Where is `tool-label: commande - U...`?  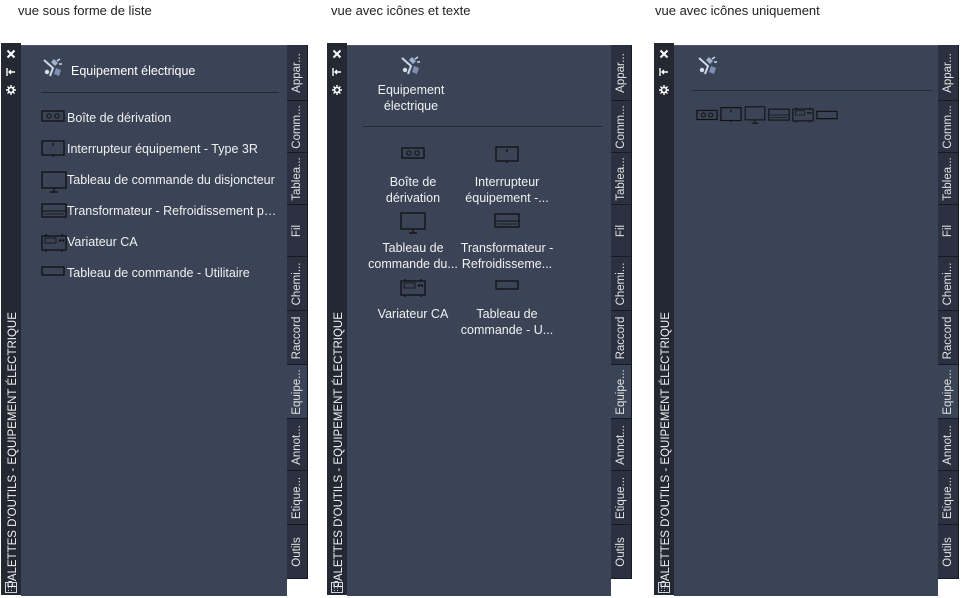 tool-label: commande - U... is located at coordinates (507, 330).